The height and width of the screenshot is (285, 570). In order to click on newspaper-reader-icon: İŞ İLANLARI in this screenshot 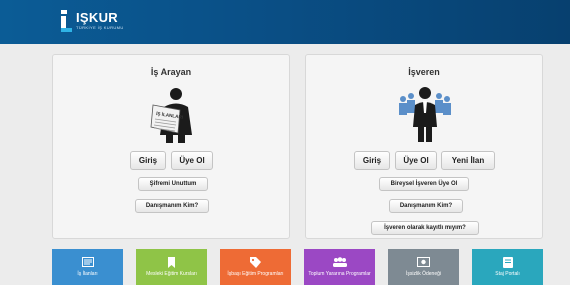, I will do `click(171, 115)`.